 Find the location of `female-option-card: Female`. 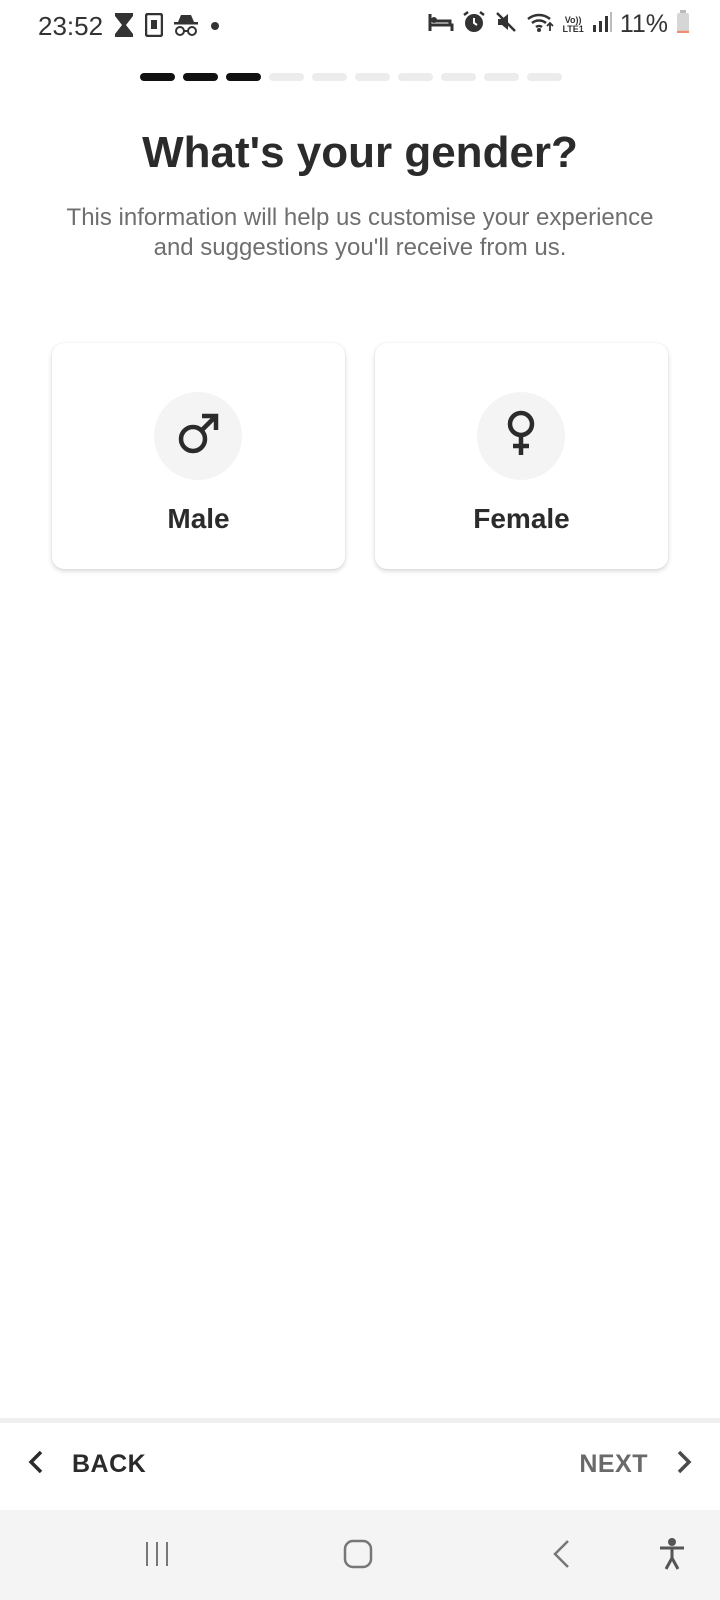

female-option-card: Female is located at coordinates (521, 456).